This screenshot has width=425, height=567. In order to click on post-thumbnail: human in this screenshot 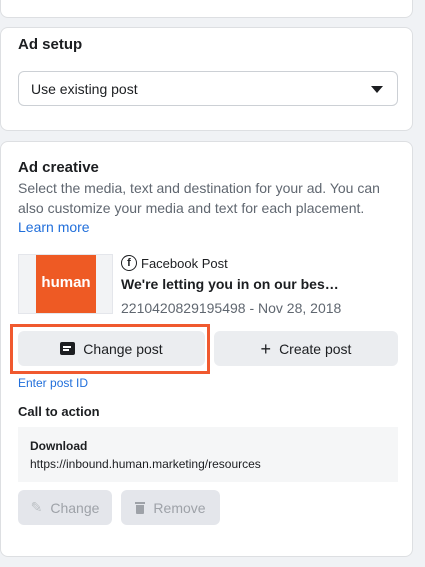, I will do `click(65, 284)`.